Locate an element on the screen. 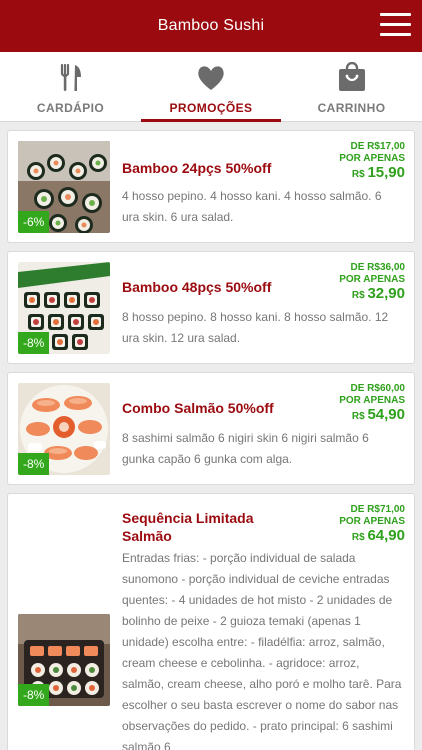  product-name: Bamboo 24pçs 50%off is located at coordinates (197, 168).